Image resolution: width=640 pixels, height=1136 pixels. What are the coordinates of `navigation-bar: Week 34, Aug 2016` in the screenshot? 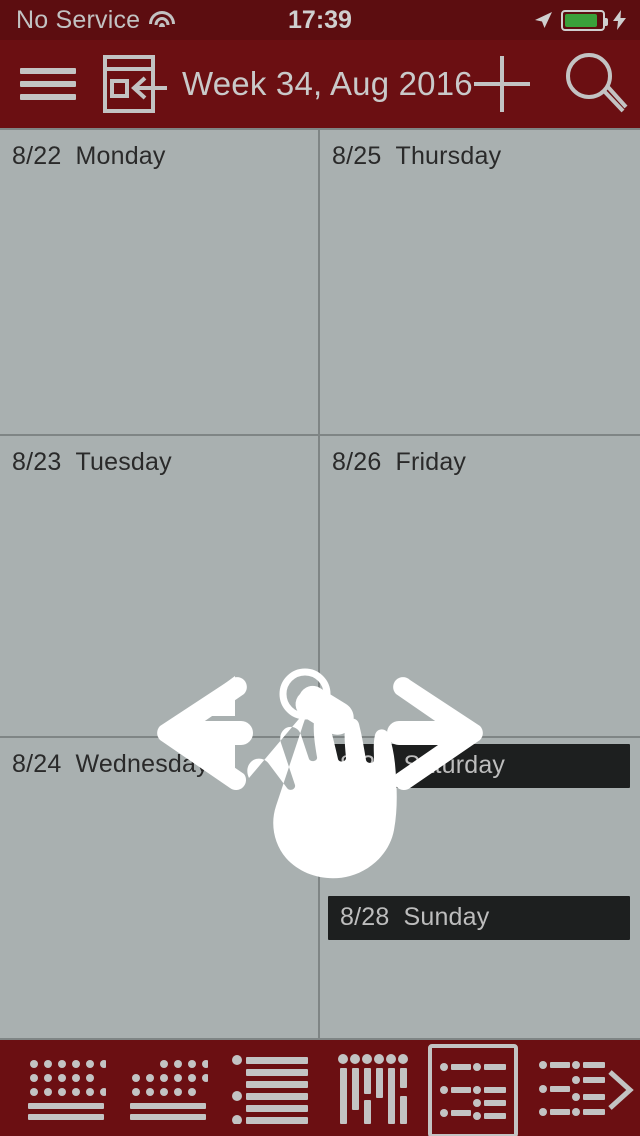 It's located at (320, 84).